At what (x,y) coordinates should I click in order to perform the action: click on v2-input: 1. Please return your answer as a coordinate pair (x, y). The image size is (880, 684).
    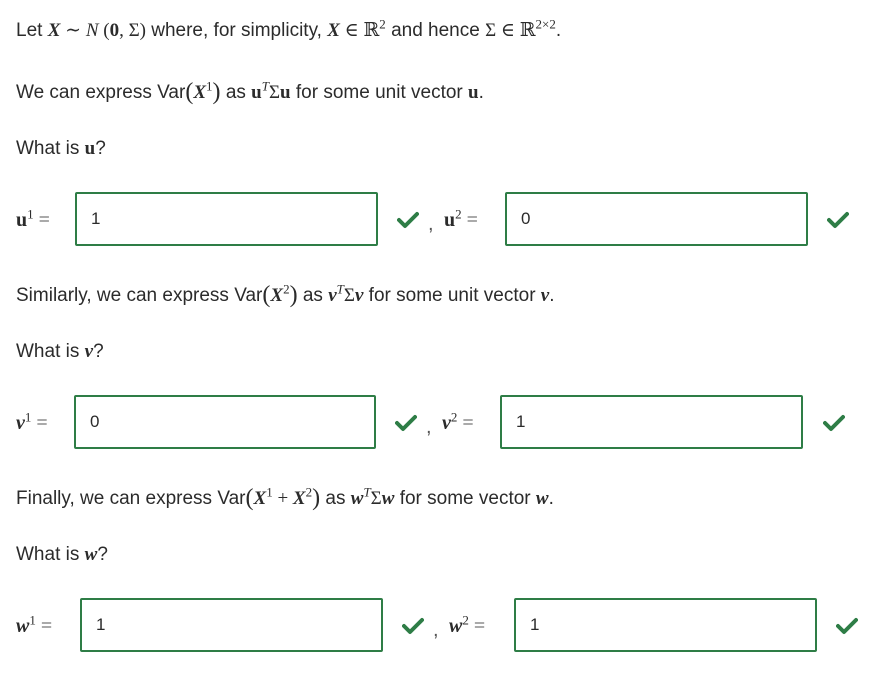
    Looking at the image, I should click on (651, 422).